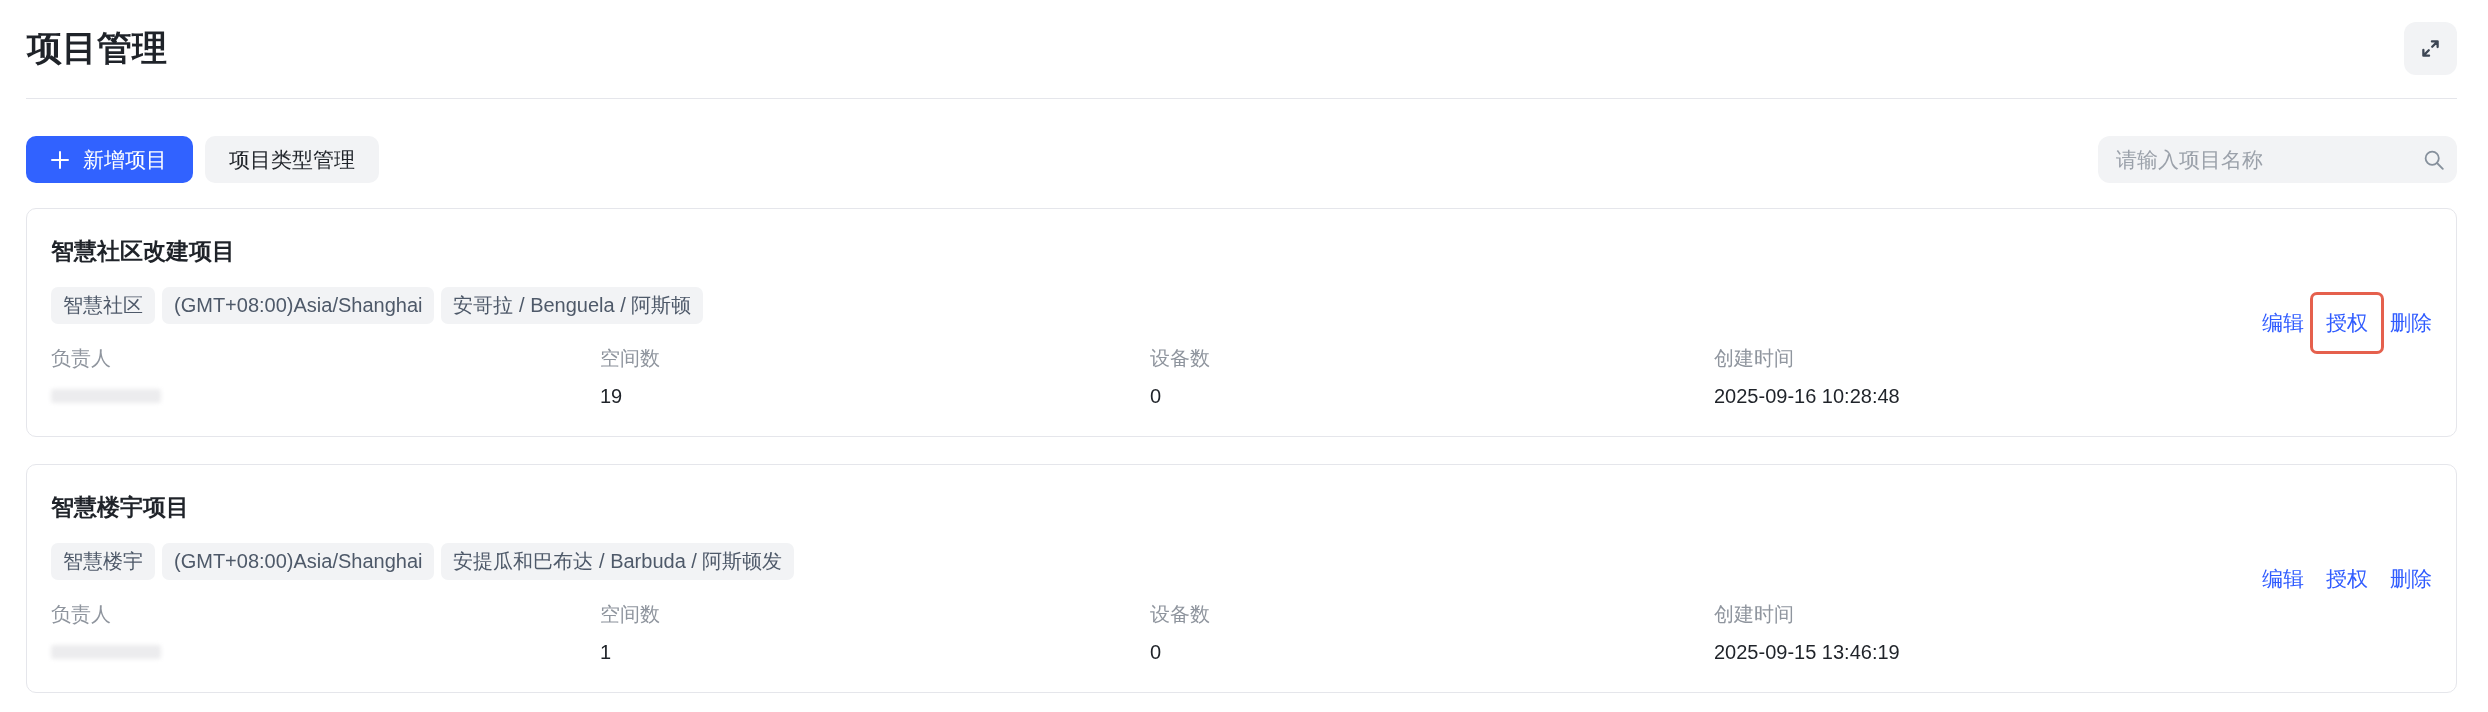 The height and width of the screenshot is (712, 2488). Describe the element at coordinates (2277, 159) in the screenshot. I see `search-field: 请输入项目名称` at that location.